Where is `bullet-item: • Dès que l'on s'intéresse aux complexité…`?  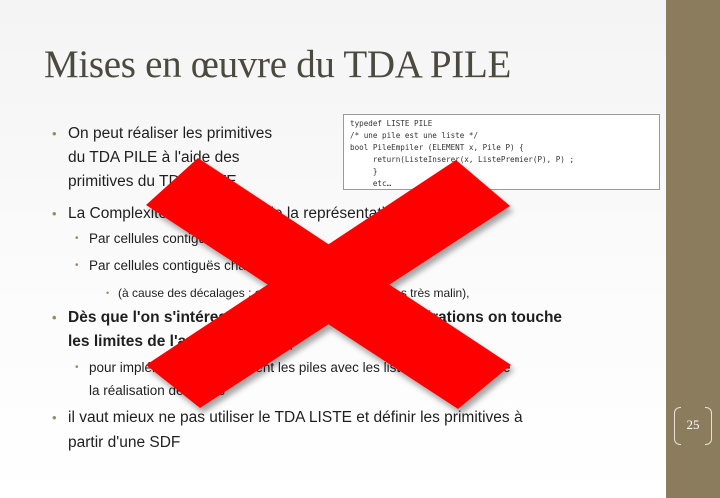
bullet-item: • Dès que l'on s'intéresse aux complexité… is located at coordinates (307, 317).